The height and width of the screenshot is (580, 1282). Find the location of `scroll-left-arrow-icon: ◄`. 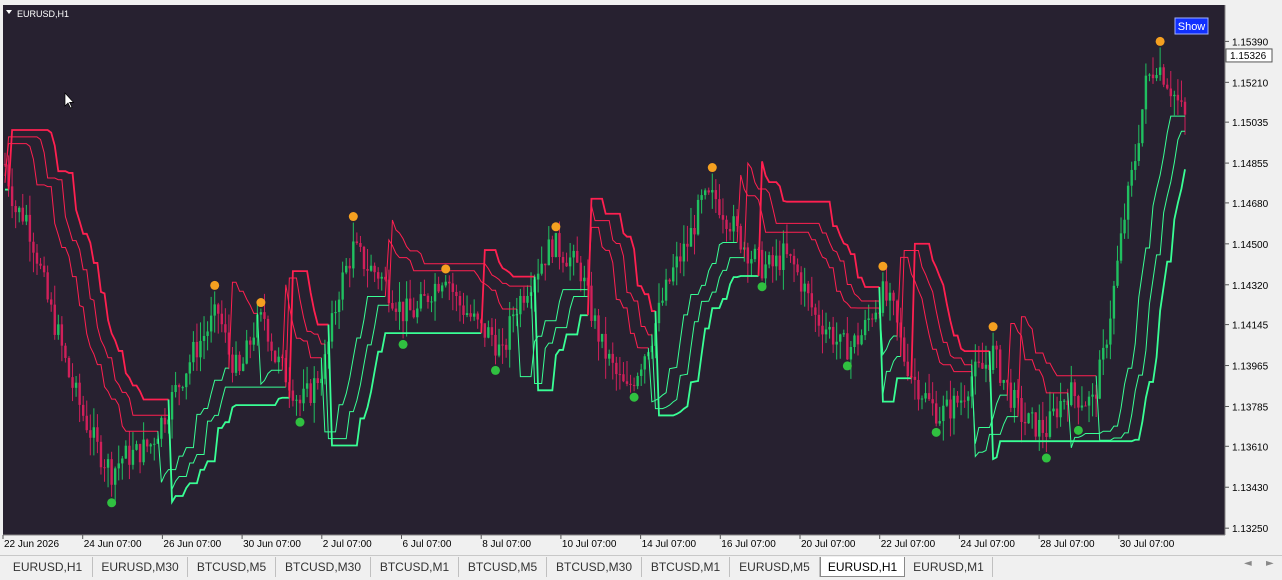

scroll-left-arrow-icon: ◄ is located at coordinates (1248, 563).